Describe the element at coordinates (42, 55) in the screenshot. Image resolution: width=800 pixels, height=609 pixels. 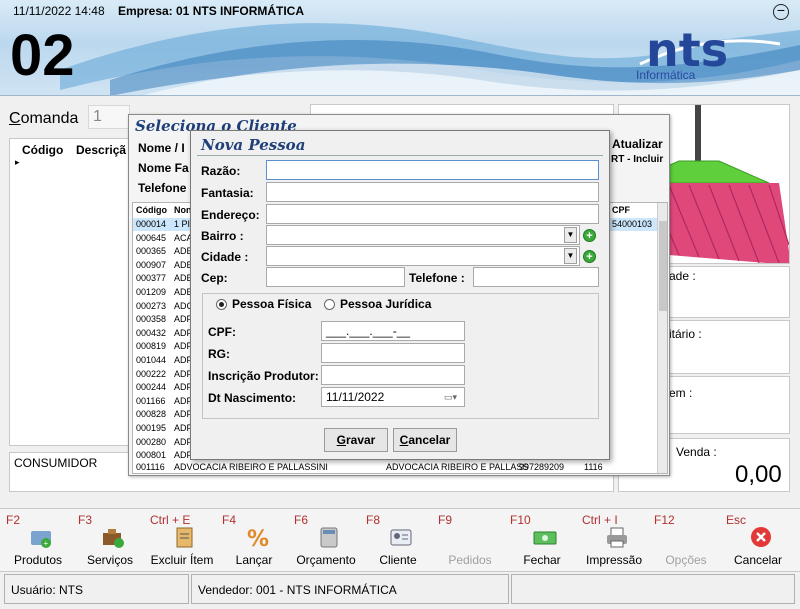
I see `table-number: 02` at that location.